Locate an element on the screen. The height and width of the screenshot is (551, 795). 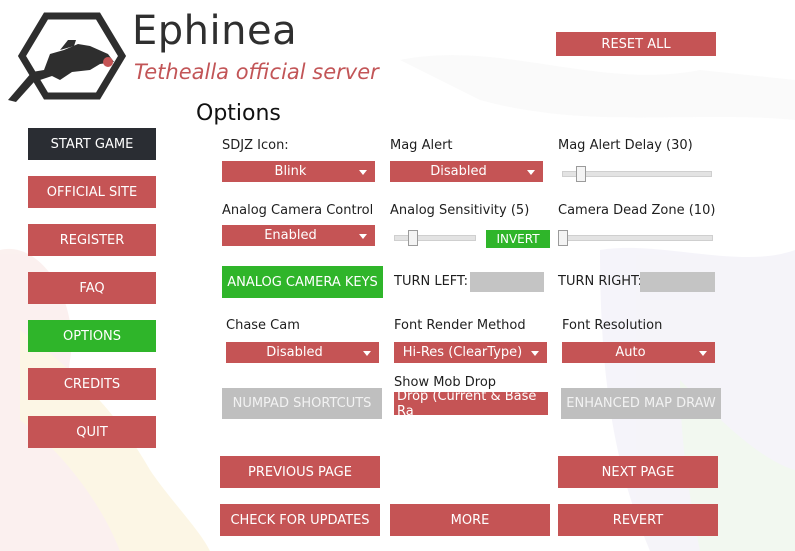
previous-page-button: PREVIOUS PAGE is located at coordinates (300, 472).